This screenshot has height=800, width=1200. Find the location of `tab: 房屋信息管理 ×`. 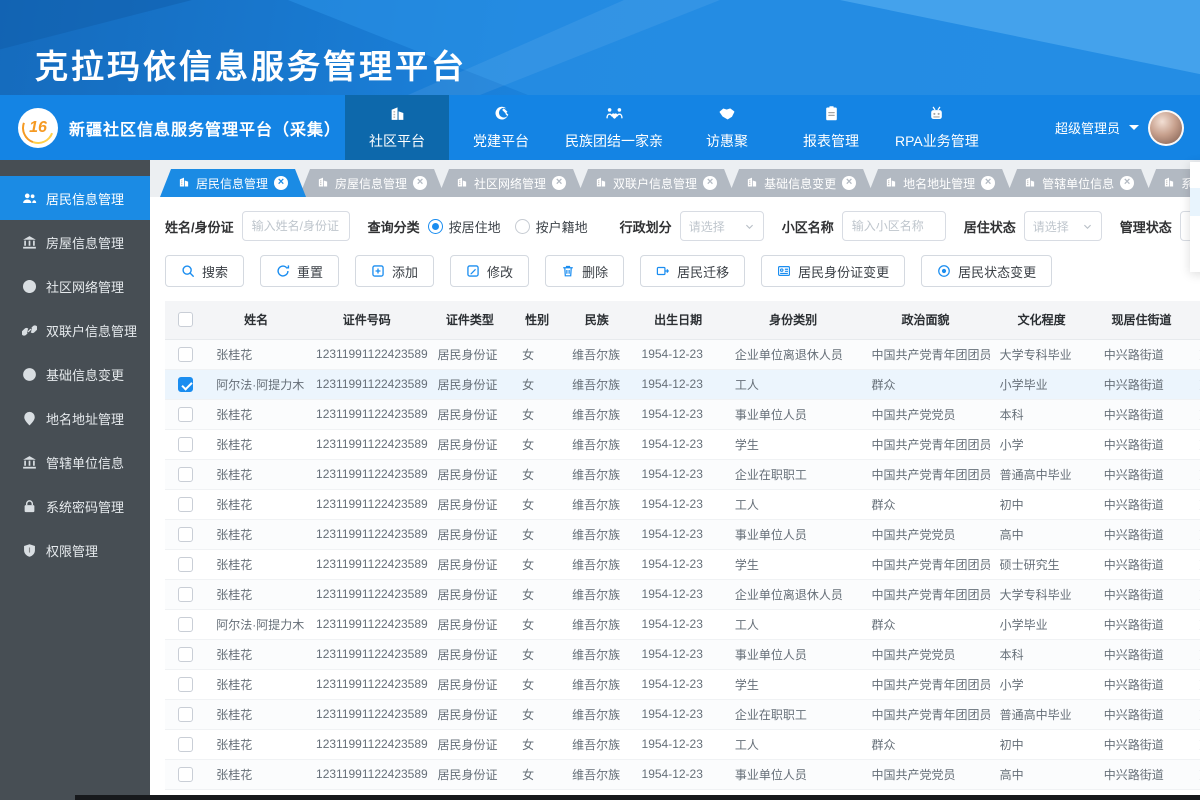

tab: 房屋信息管理 × is located at coordinates (372, 183).